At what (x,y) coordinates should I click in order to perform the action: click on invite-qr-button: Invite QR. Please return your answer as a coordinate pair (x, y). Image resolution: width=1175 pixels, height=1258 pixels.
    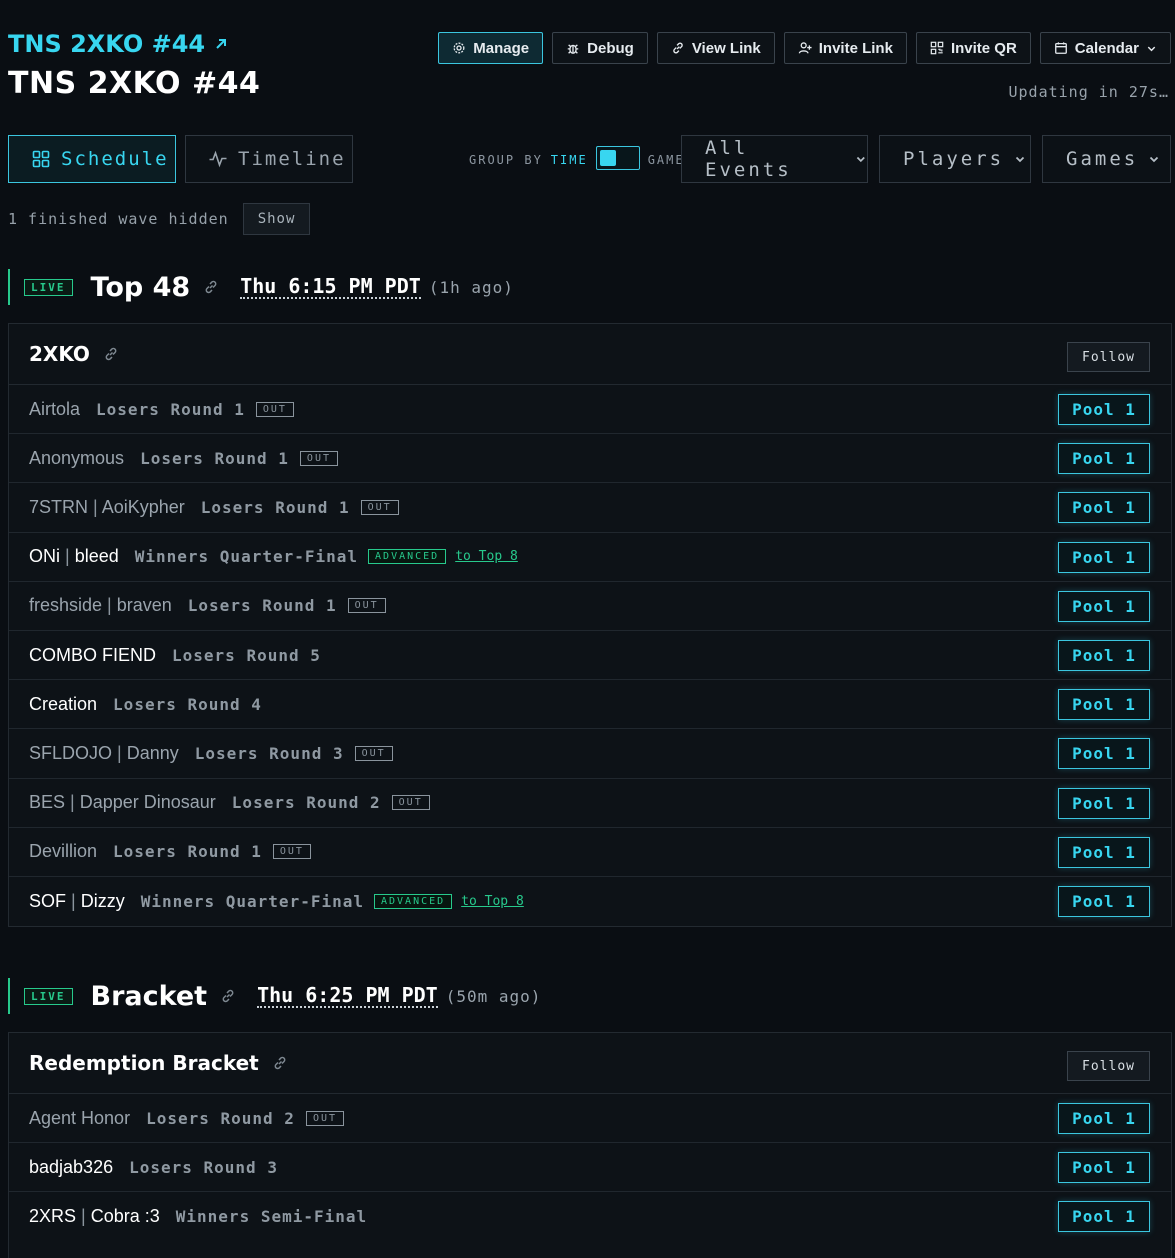
    Looking at the image, I should click on (973, 48).